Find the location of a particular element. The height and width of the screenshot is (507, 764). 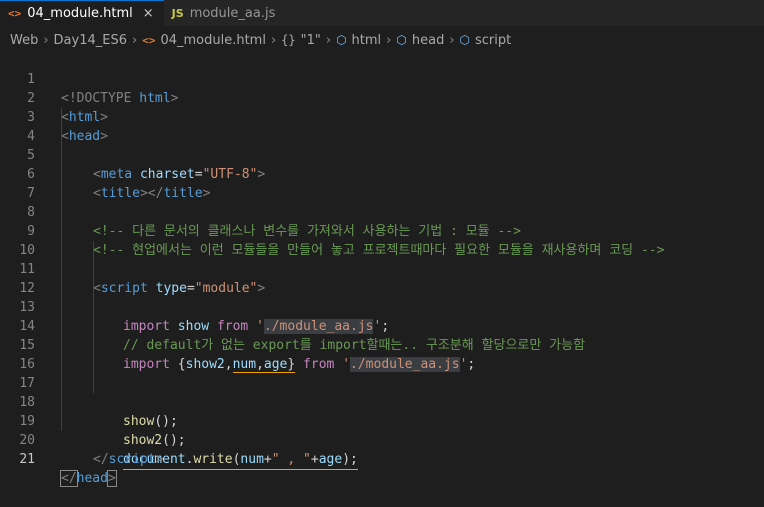

breadcrumb-item-script: ⬡ script is located at coordinates (486, 40).